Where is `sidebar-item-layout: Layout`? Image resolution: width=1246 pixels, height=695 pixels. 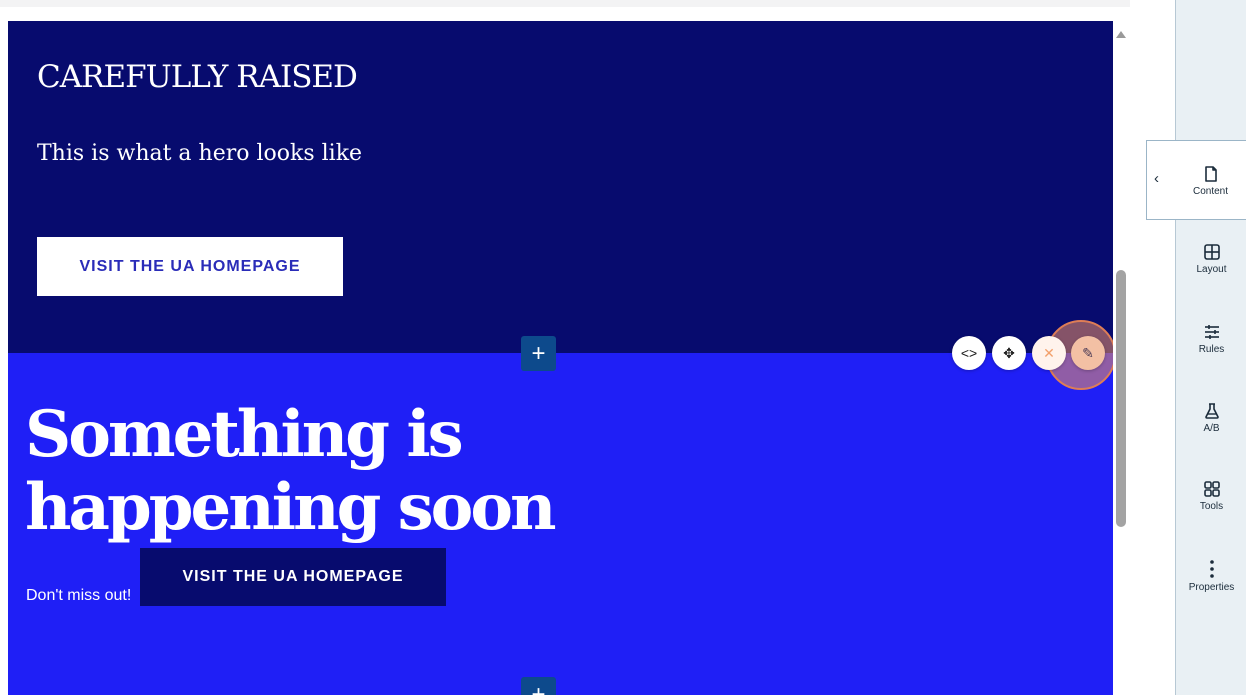
sidebar-item-layout: Layout is located at coordinates (1211, 259).